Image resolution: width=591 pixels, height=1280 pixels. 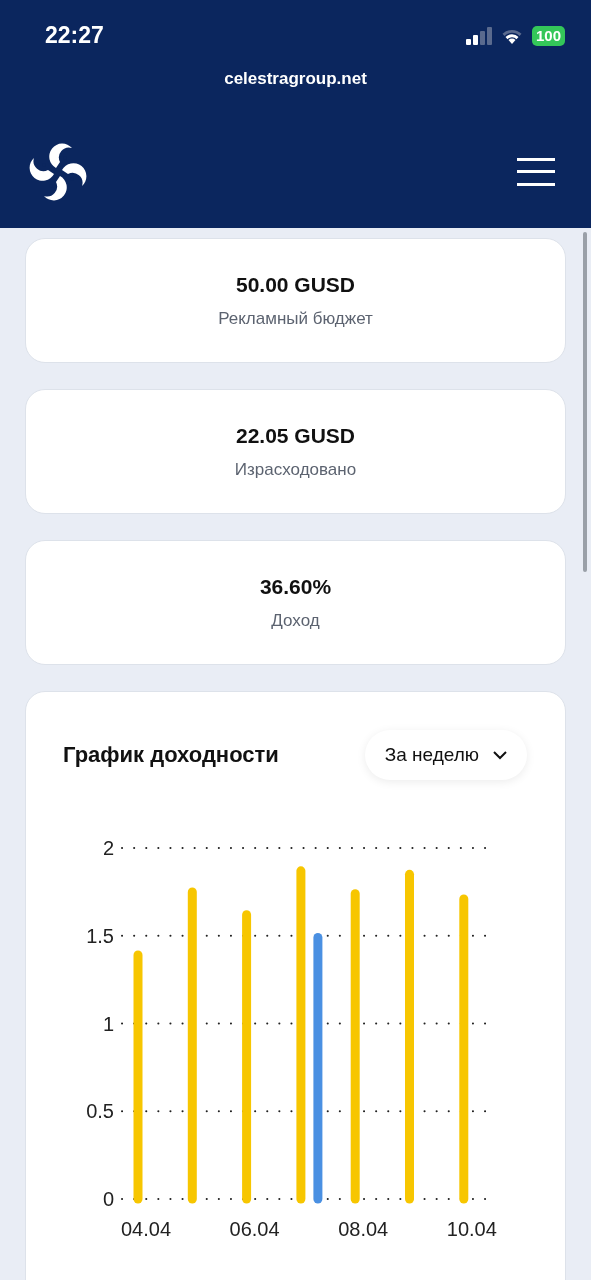 What do you see at coordinates (100, 935) in the screenshot?
I see `y-tick-label: 1.5` at bounding box center [100, 935].